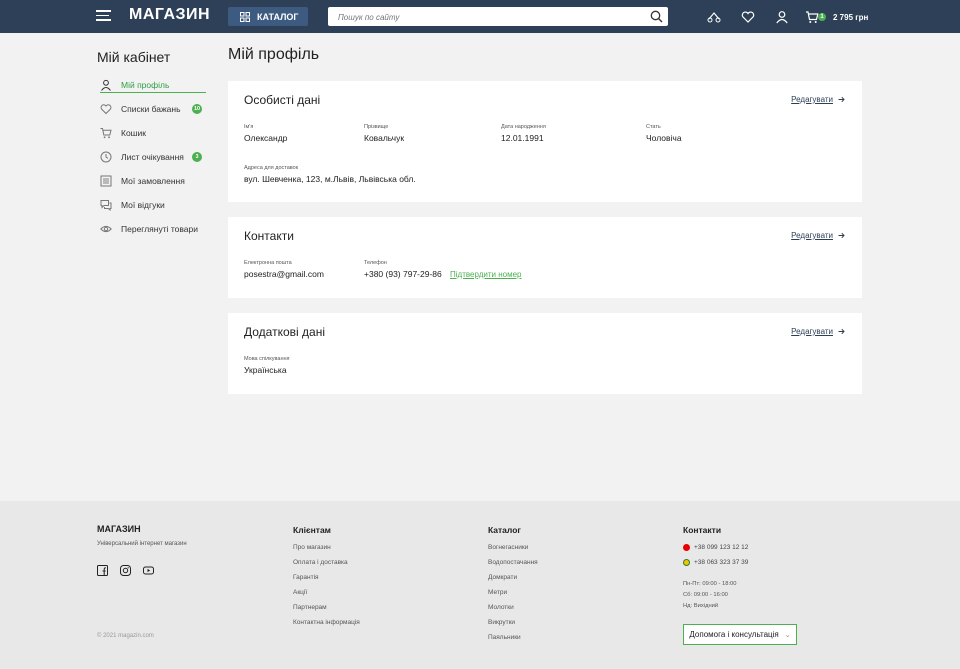 This screenshot has height=669, width=960. Describe the element at coordinates (326, 622) in the screenshot. I see `footer-link: Контактна інформація` at that location.